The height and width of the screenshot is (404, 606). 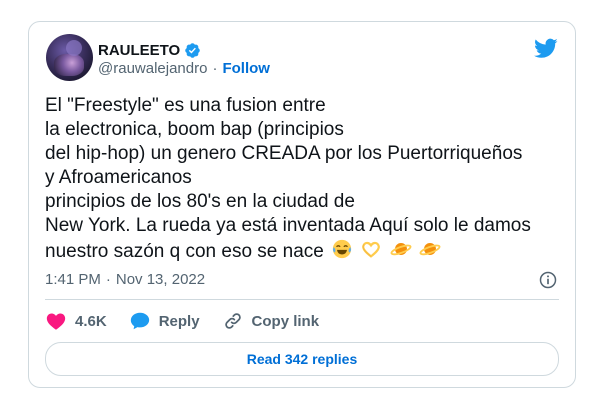 What do you see at coordinates (139, 50) in the screenshot?
I see `display-name: RAULEETO` at bounding box center [139, 50].